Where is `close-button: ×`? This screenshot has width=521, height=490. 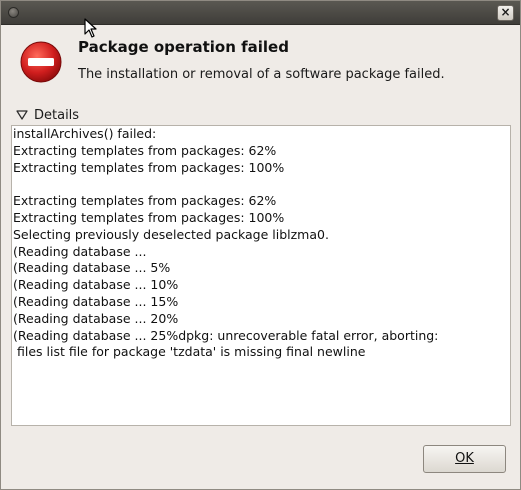
close-button: × is located at coordinates (505, 13).